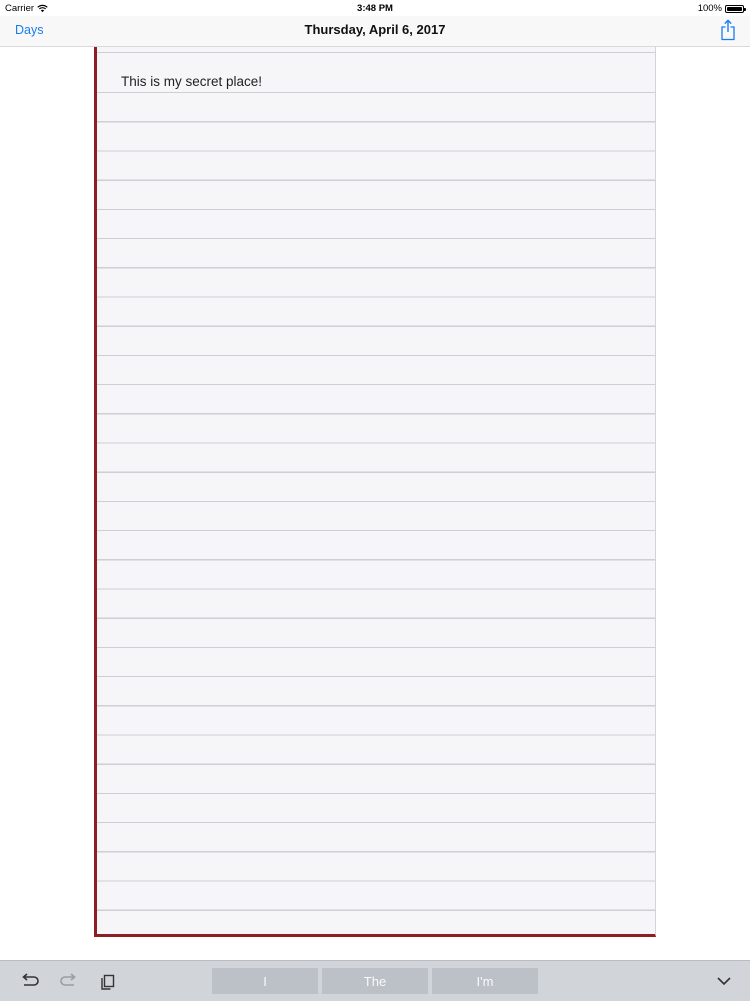 The width and height of the screenshot is (750, 1001). What do you see at coordinates (485, 981) in the screenshot?
I see `suggestion-3: I'm` at bounding box center [485, 981].